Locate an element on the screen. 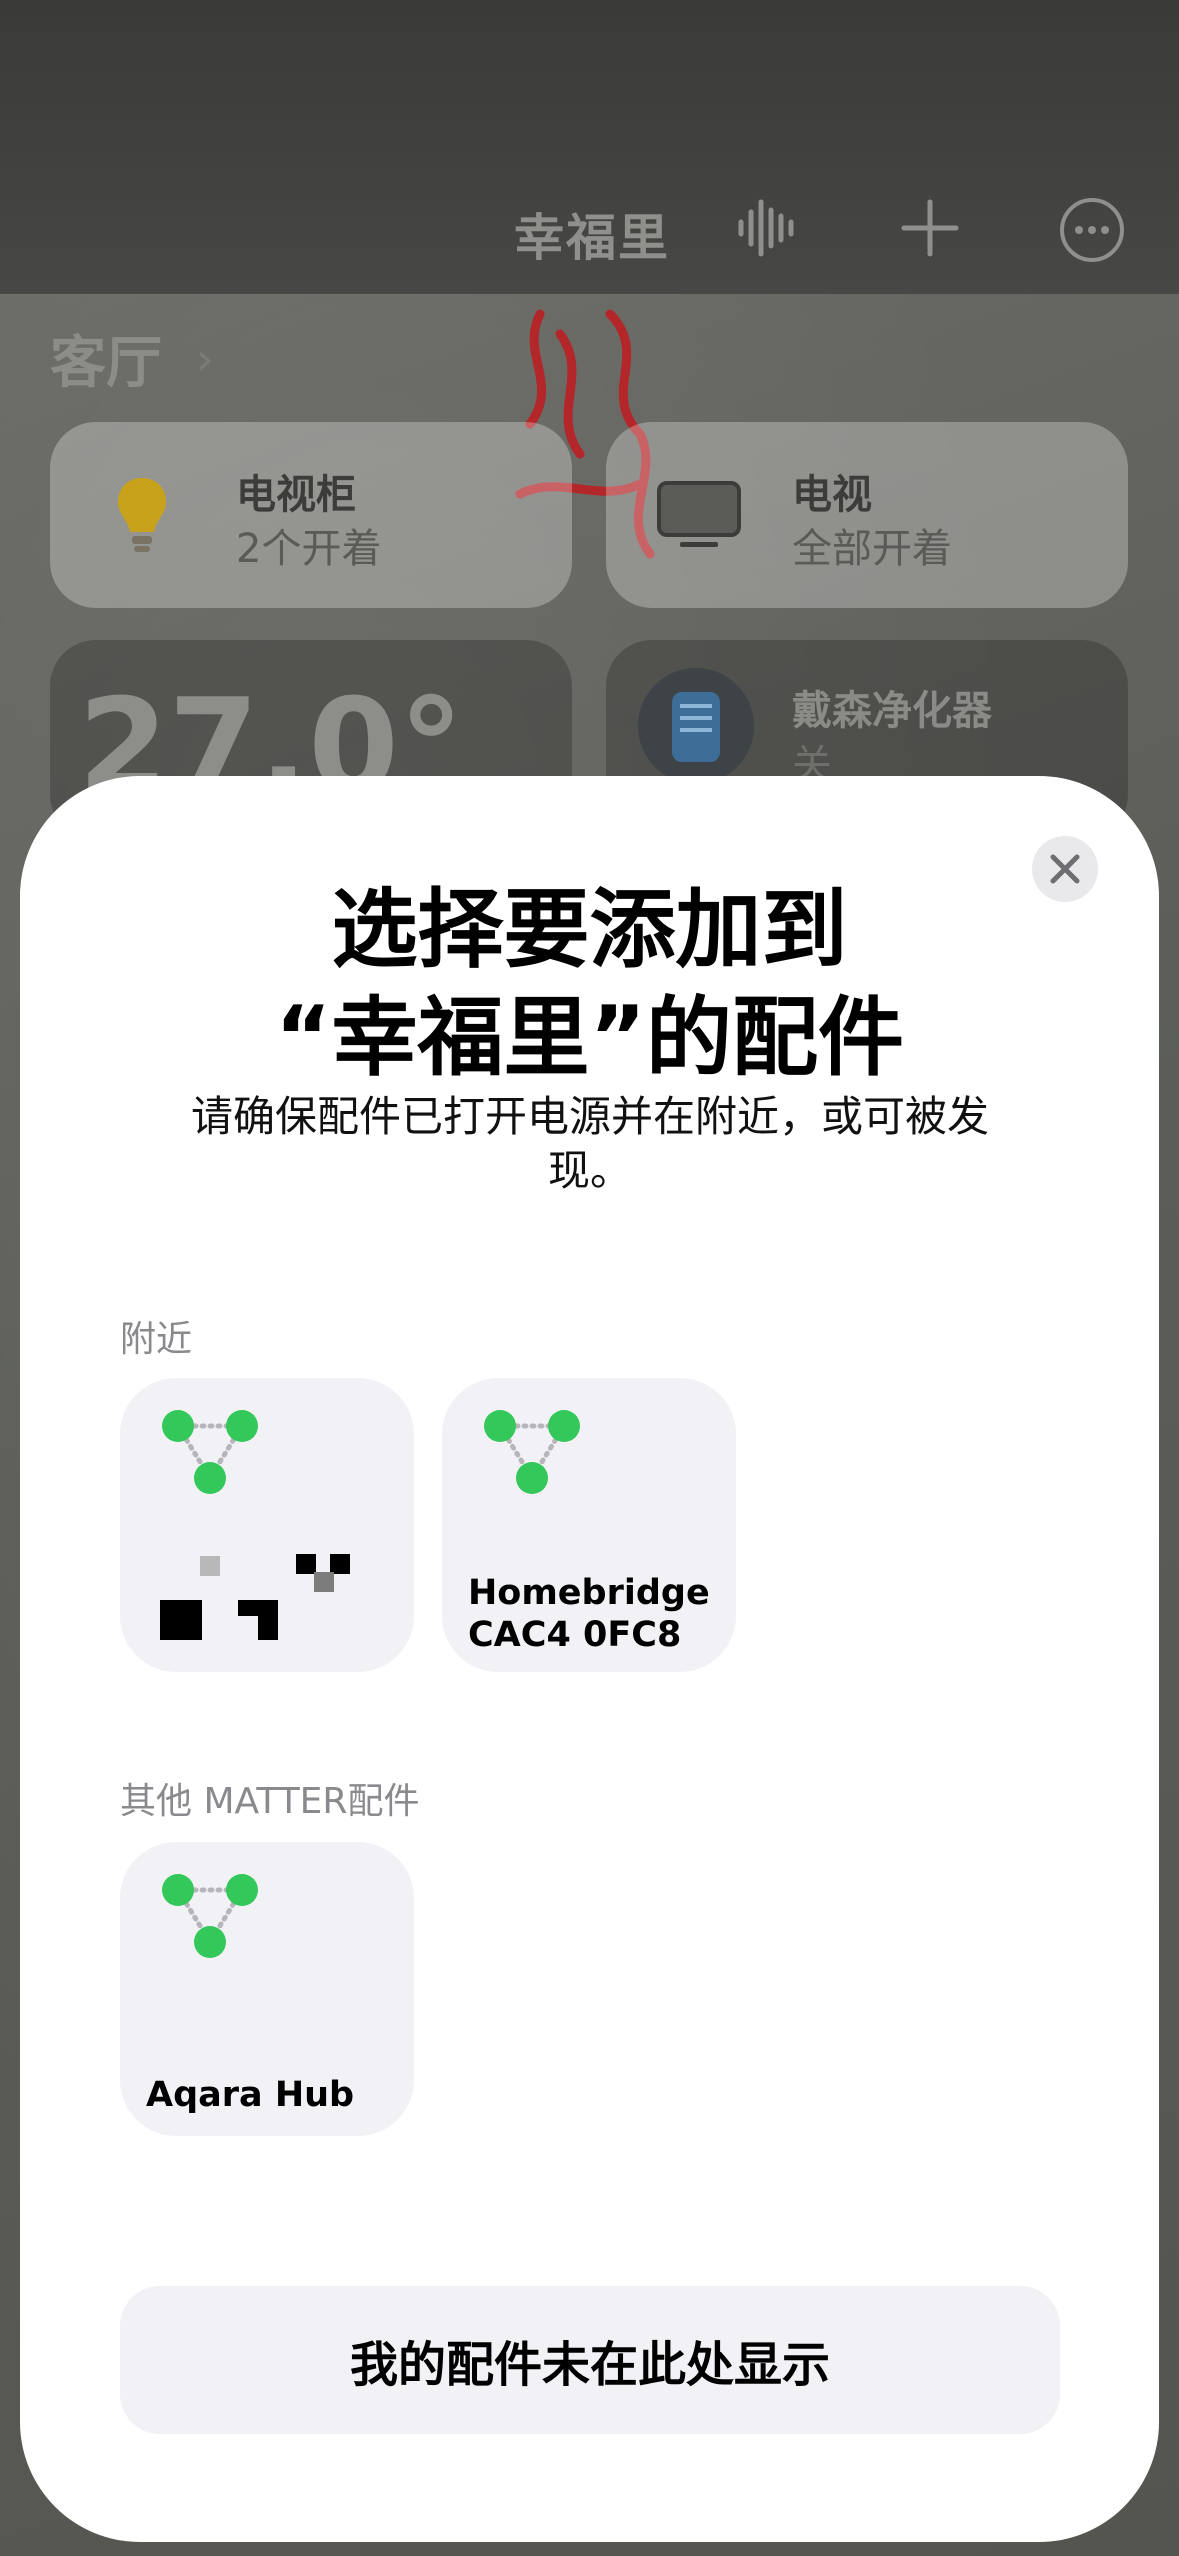  tile-status: 全部开着 is located at coordinates (872, 549).